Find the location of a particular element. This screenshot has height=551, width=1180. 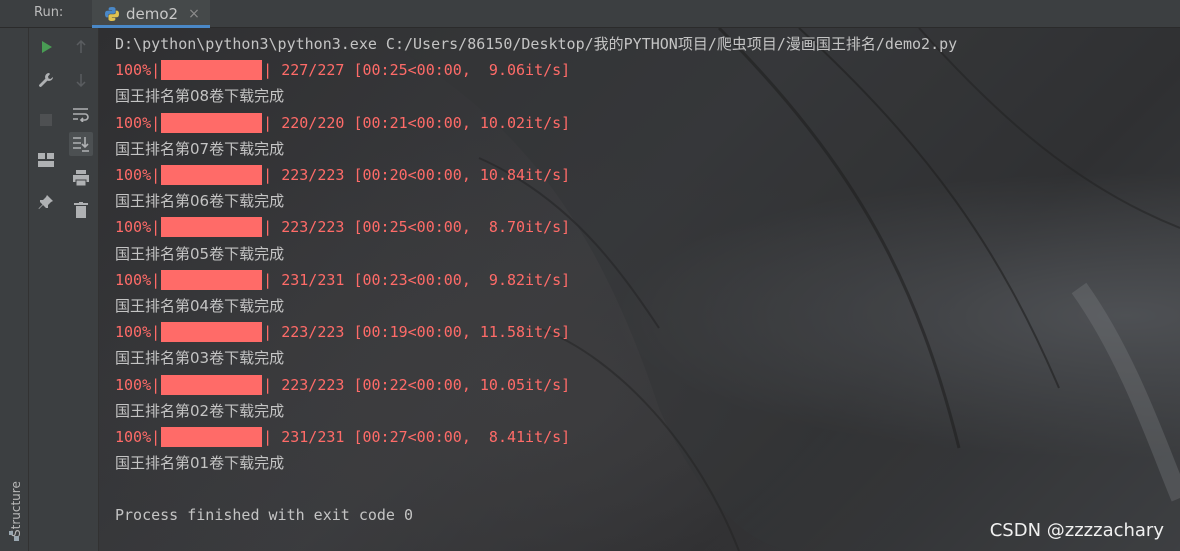

structure-icon is located at coordinates (14, 536).